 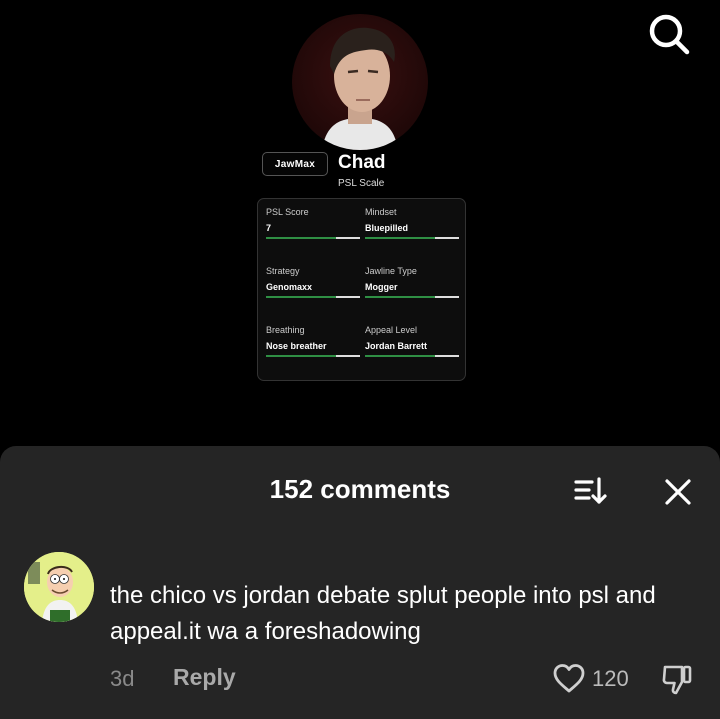 What do you see at coordinates (361, 183) in the screenshot?
I see `profile-subtitle: PSL Scale` at bounding box center [361, 183].